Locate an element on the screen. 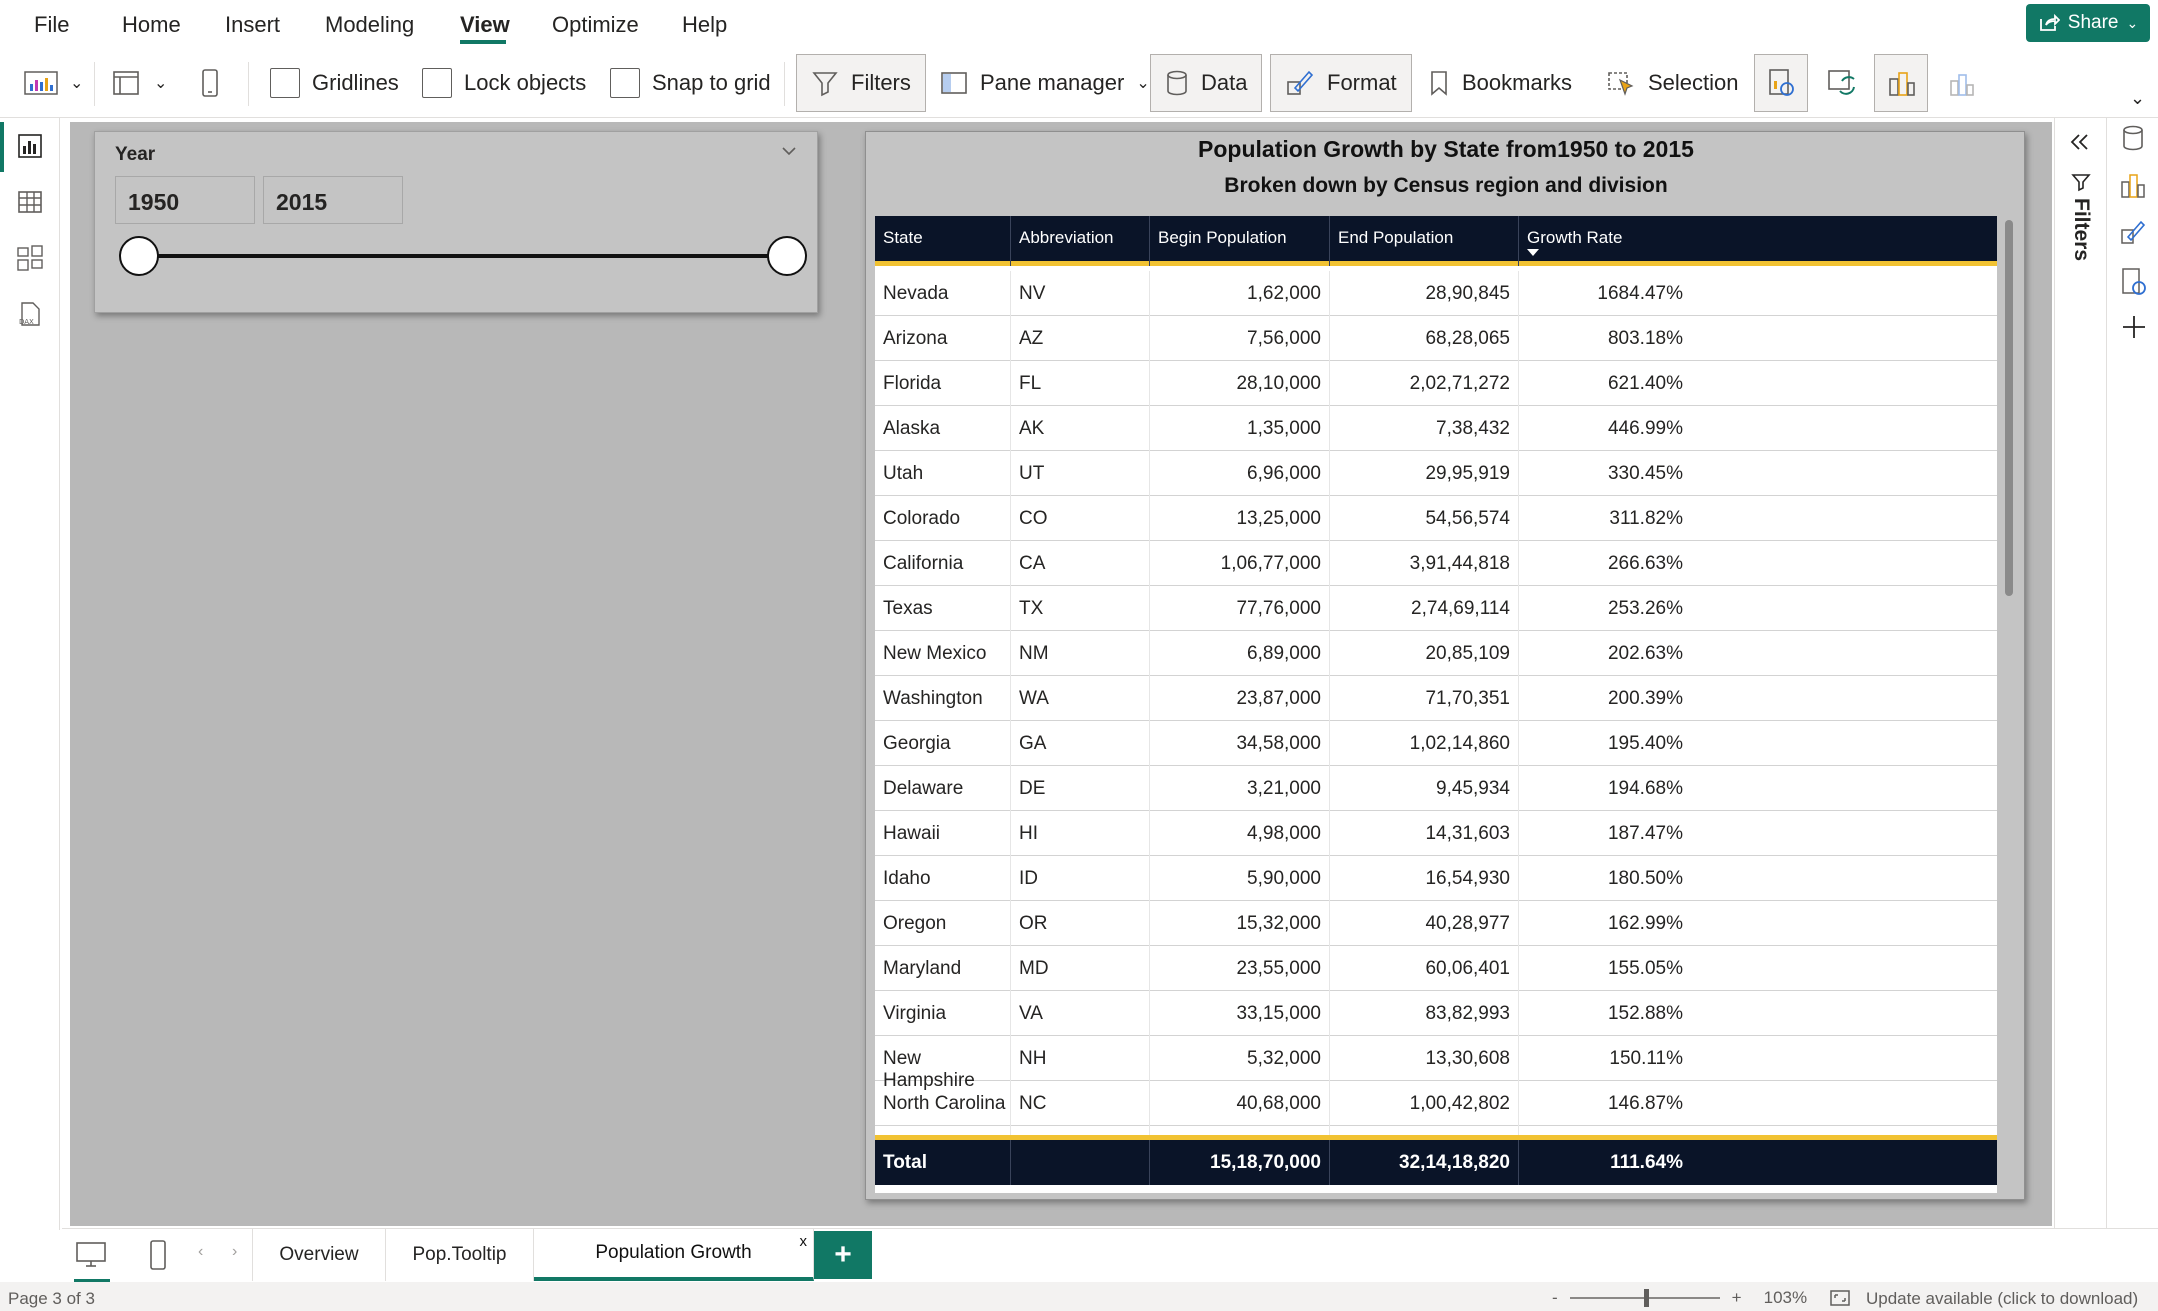 The height and width of the screenshot is (1311, 2158). column-header-abbreviation: Abbreviation is located at coordinates (1080, 241).